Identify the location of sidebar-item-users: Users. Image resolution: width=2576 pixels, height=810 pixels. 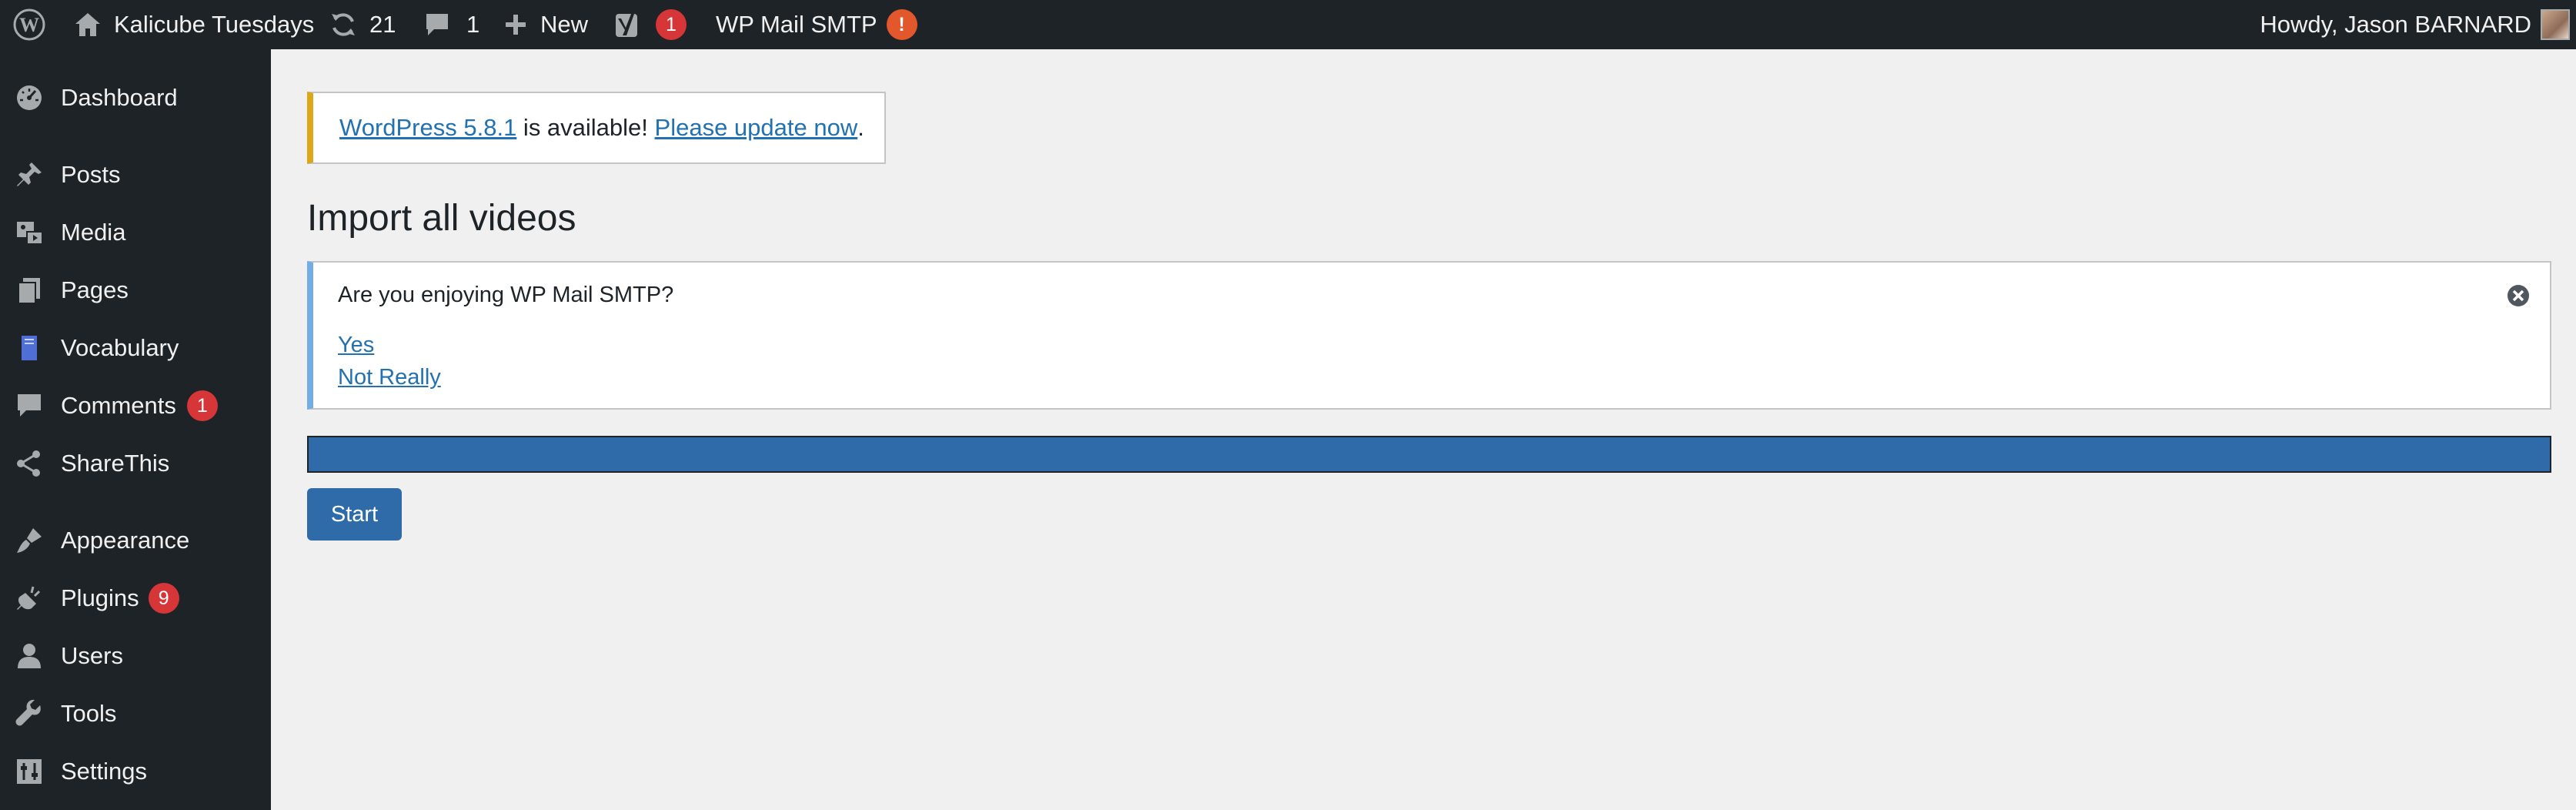
(135, 656).